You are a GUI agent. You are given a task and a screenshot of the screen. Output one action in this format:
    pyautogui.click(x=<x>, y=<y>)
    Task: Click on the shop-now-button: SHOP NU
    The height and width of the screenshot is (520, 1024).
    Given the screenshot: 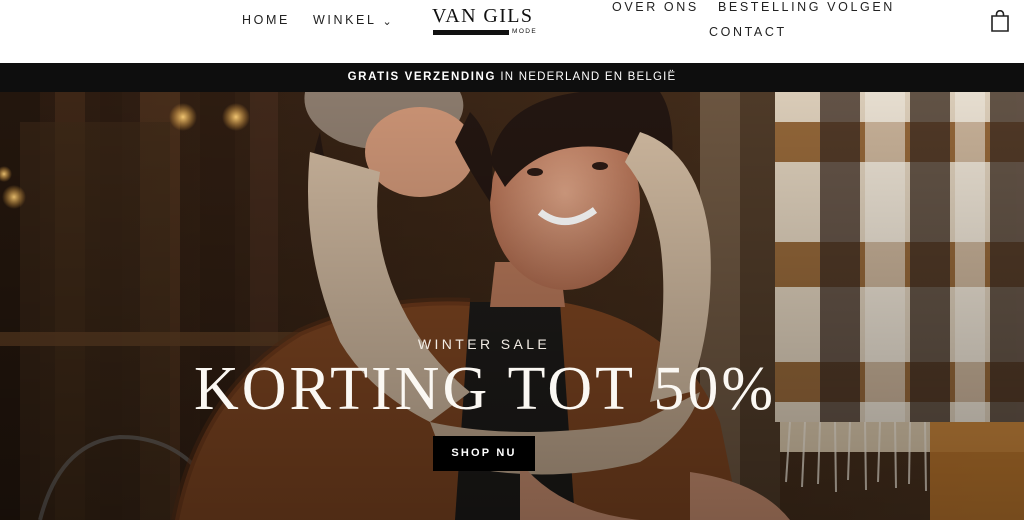 What is the action you would take?
    pyautogui.click(x=484, y=453)
    